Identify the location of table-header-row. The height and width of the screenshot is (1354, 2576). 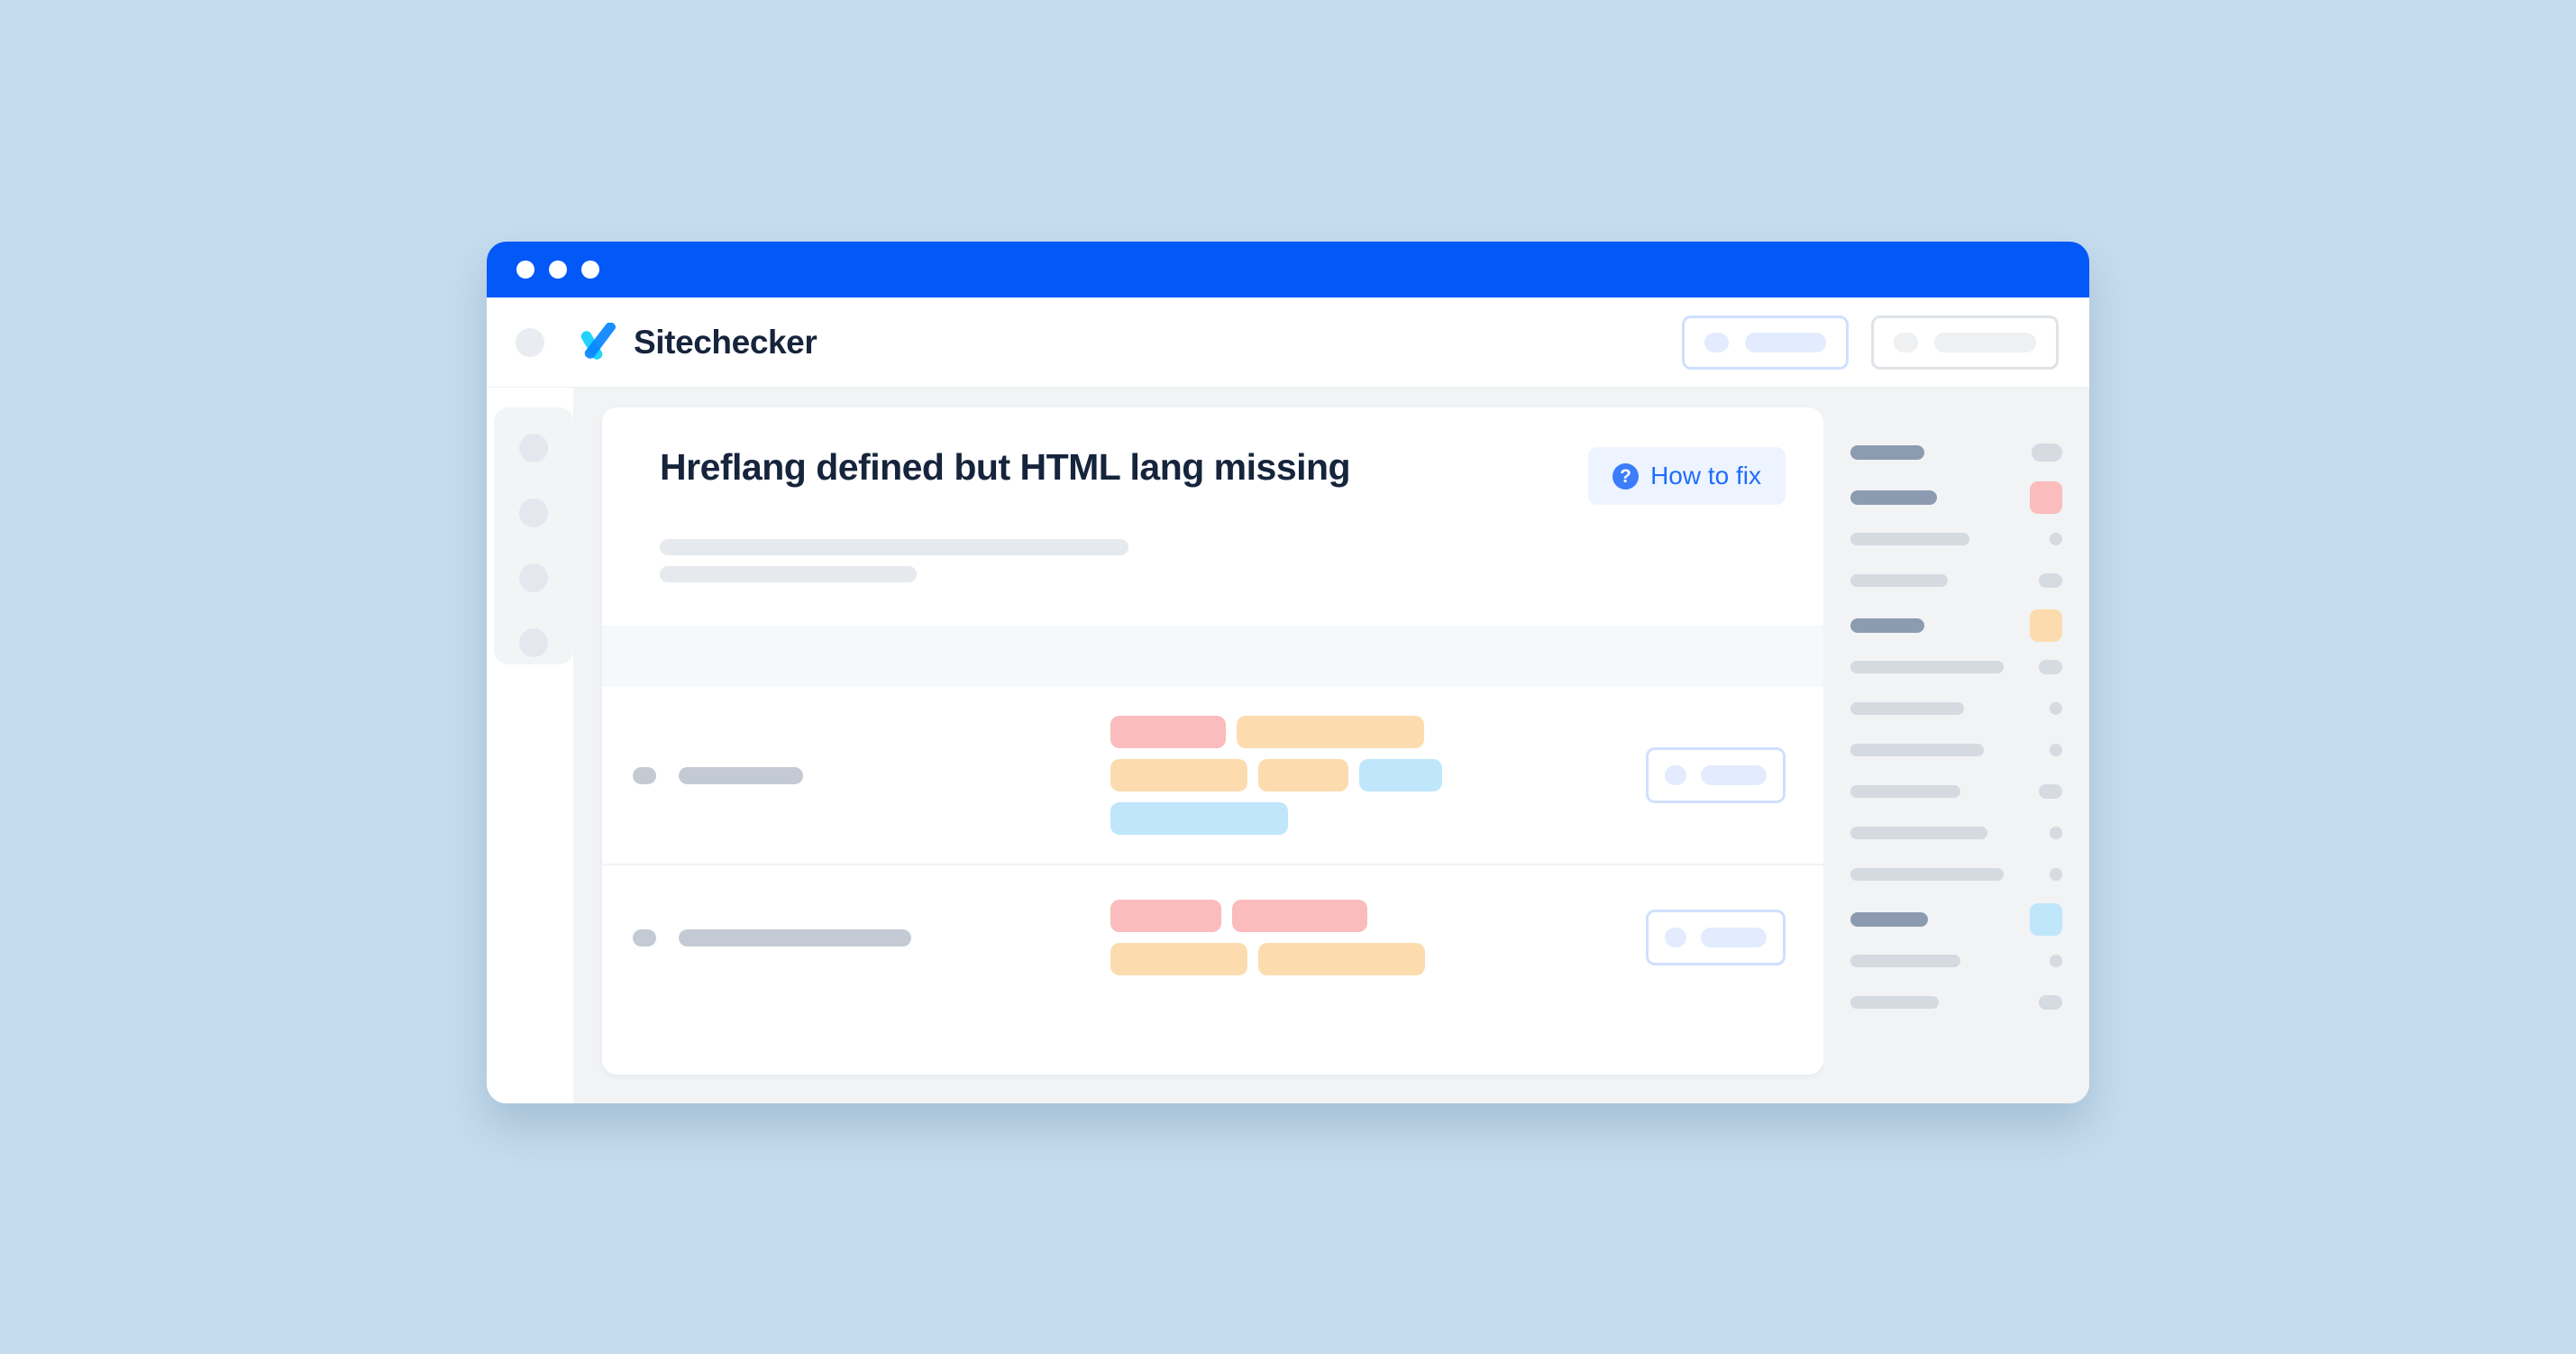
(1212, 656).